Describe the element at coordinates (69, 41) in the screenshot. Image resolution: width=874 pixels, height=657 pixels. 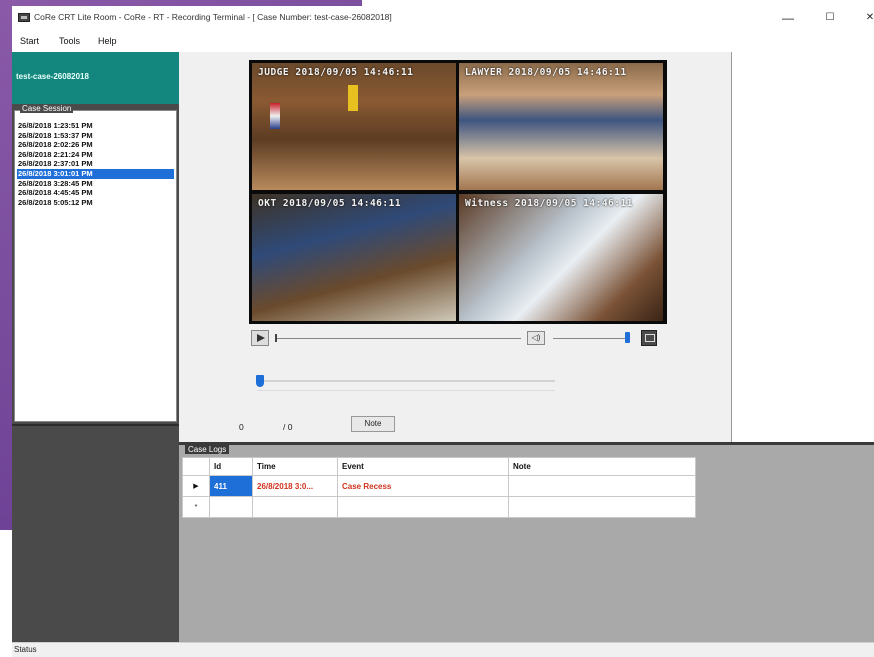
I see `menu-tools: Tools` at that location.